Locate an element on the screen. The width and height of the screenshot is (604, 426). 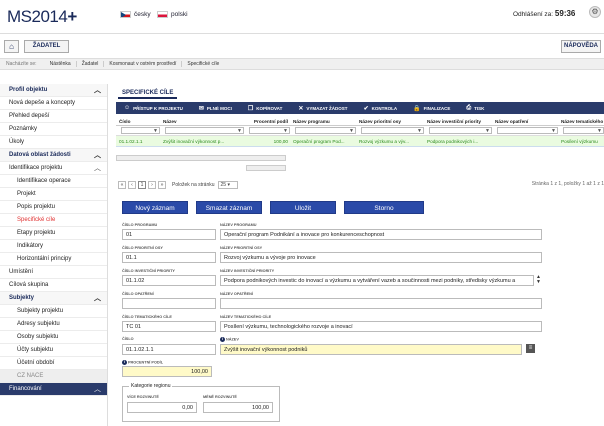
toolbar-label: VYMAZAT ŽÁDOST is located at coordinates (327, 108).